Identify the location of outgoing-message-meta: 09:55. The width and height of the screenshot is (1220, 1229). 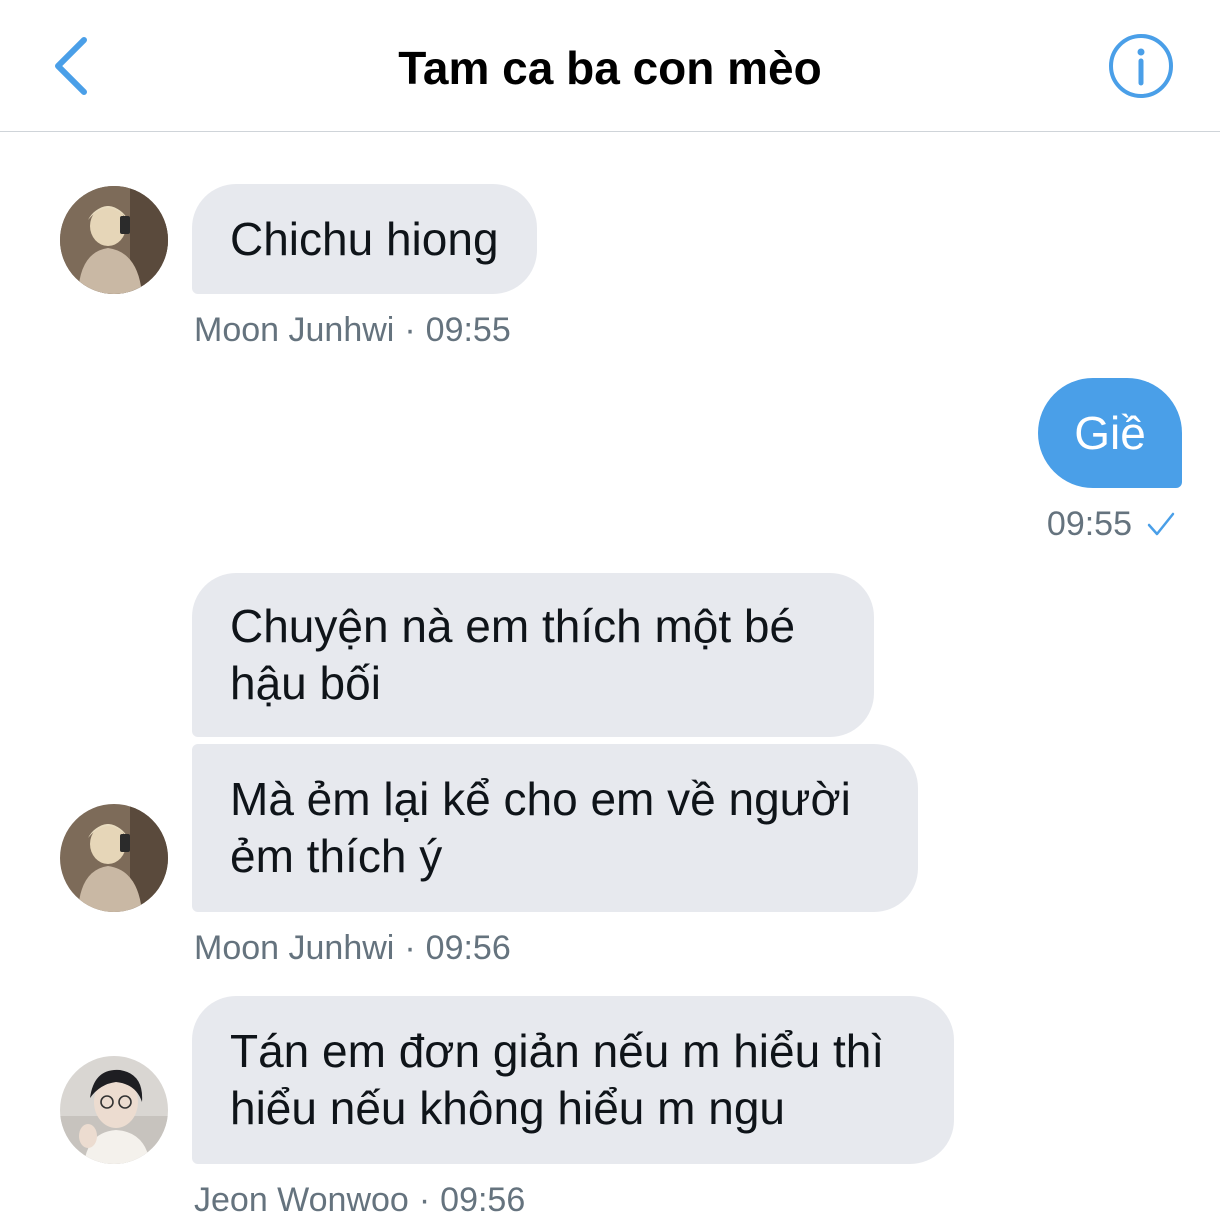
(1111, 524).